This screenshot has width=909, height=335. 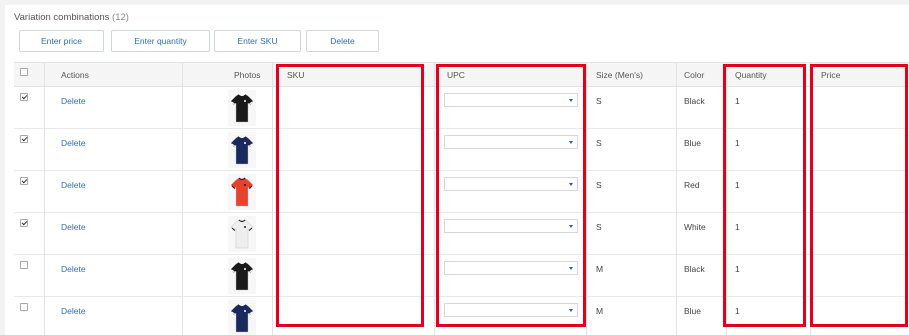 What do you see at coordinates (461, 234) in the screenshot?
I see `table-row: Delete S White 1` at bounding box center [461, 234].